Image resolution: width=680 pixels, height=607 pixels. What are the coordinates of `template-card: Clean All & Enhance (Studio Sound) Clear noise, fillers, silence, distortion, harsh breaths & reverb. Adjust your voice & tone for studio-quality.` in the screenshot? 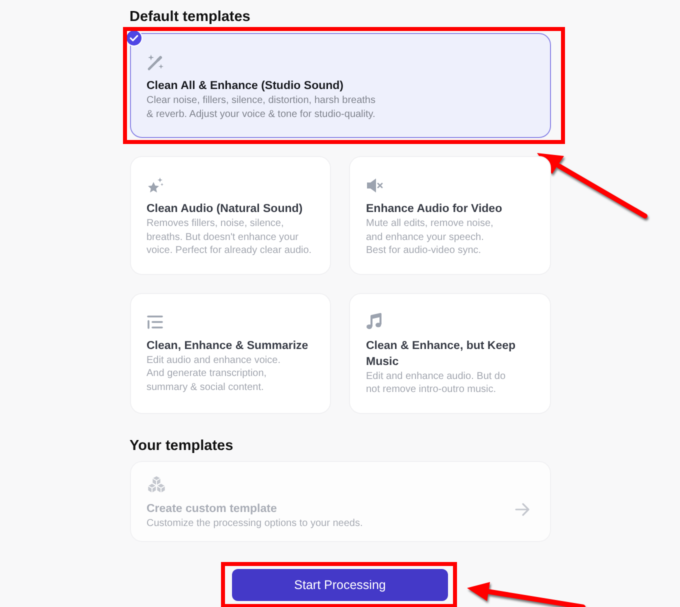 It's located at (340, 85).